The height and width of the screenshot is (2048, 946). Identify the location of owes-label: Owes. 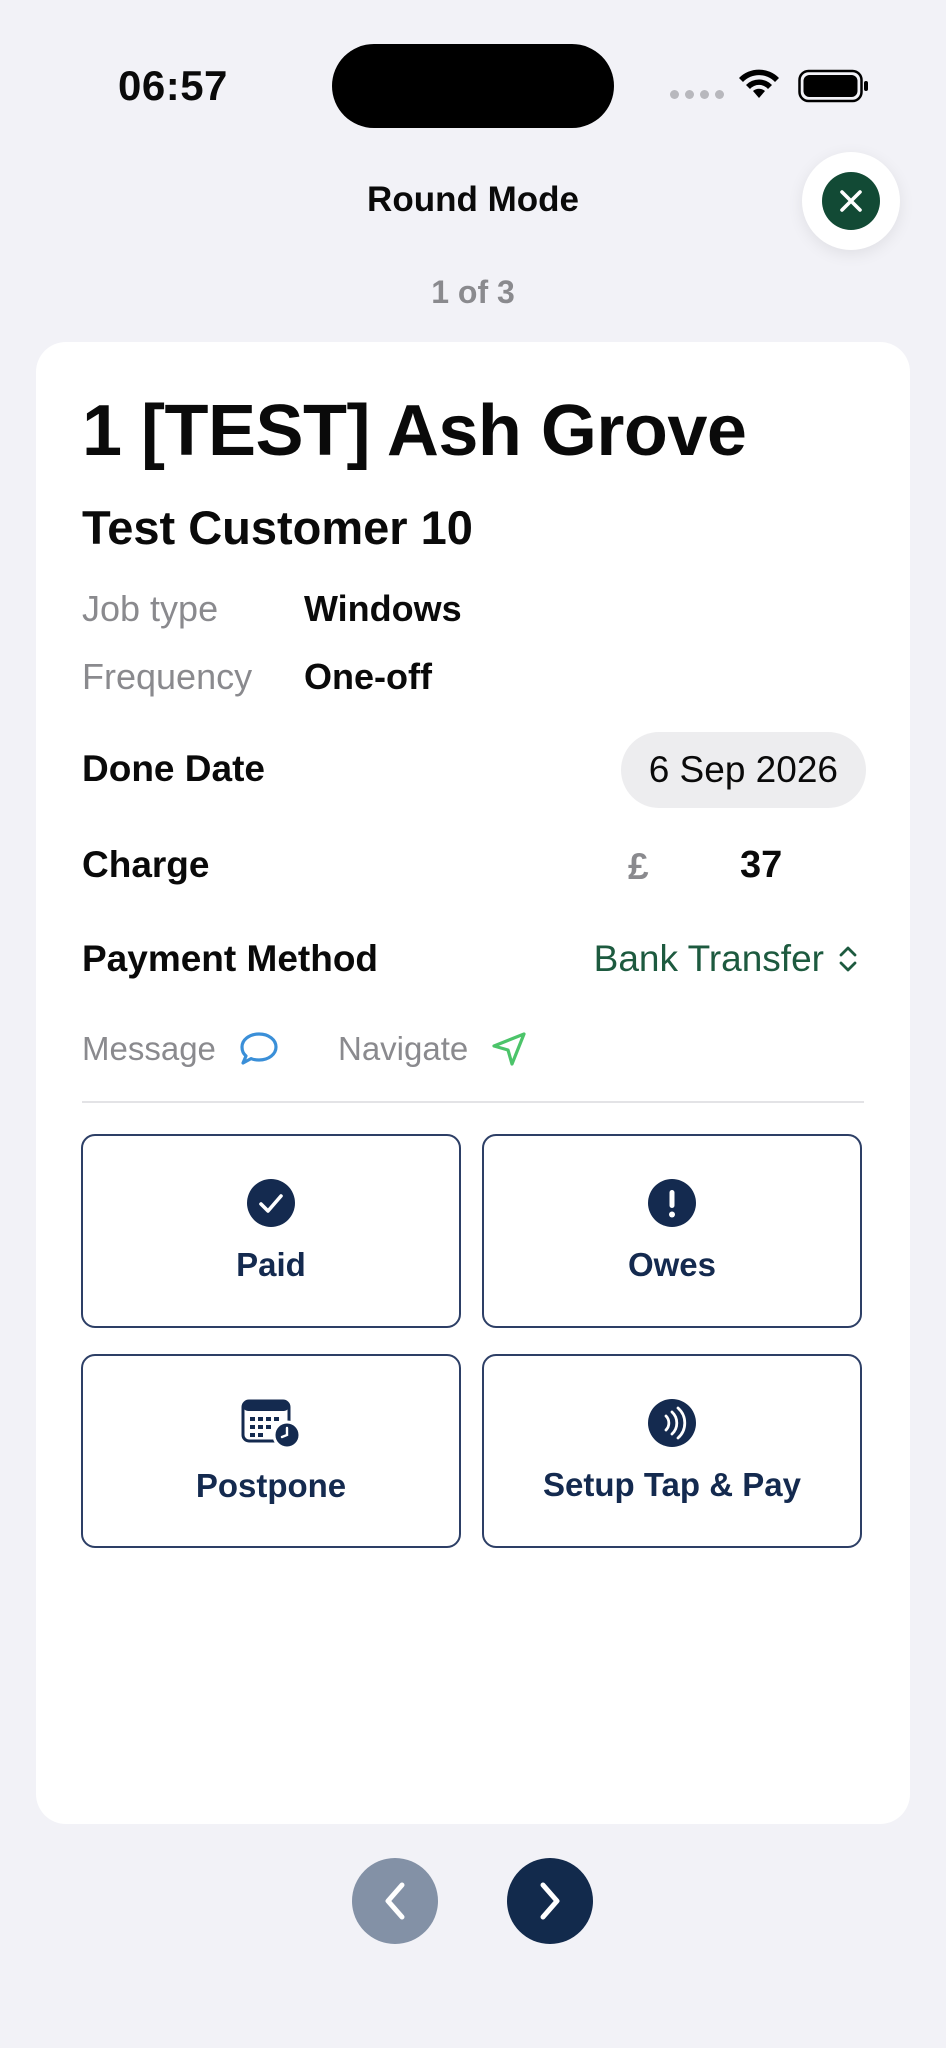
(672, 1264).